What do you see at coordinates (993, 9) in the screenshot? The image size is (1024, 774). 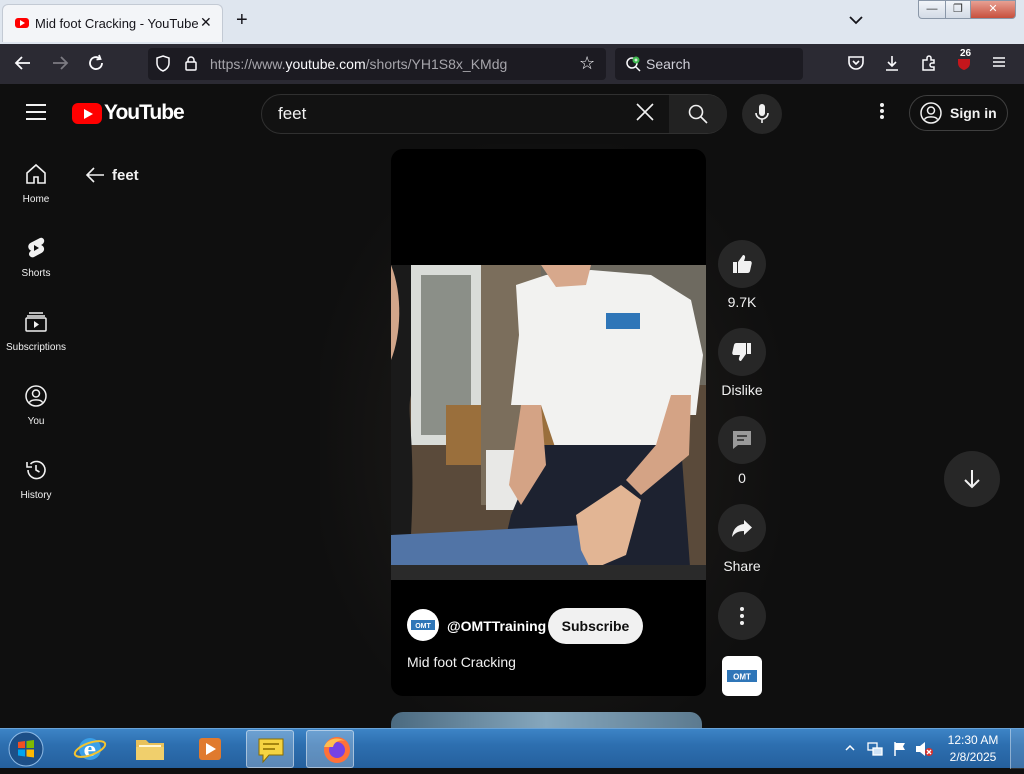 I see `window-close-button: ✕` at bounding box center [993, 9].